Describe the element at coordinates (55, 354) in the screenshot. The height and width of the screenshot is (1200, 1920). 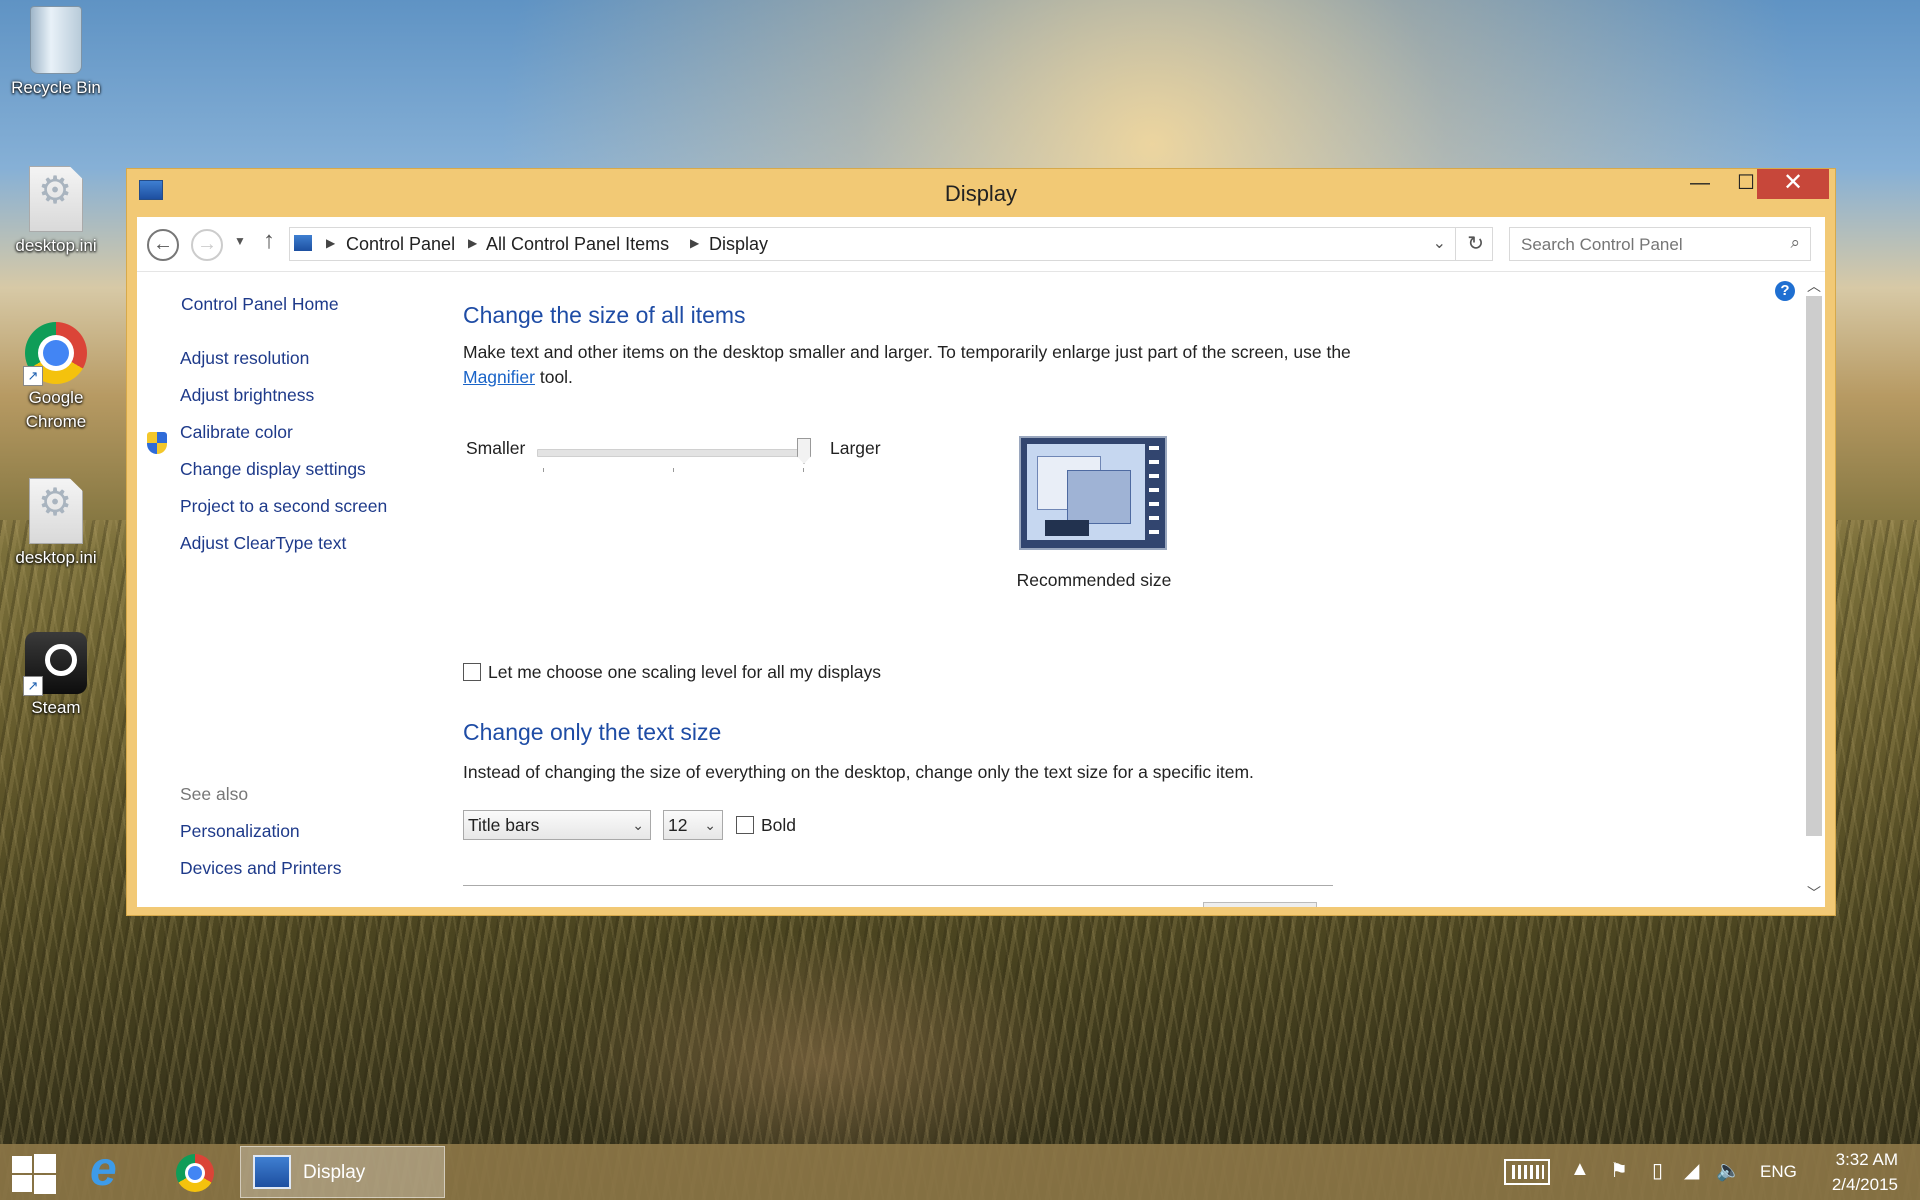
I see `chrome-icon: ↗` at that location.